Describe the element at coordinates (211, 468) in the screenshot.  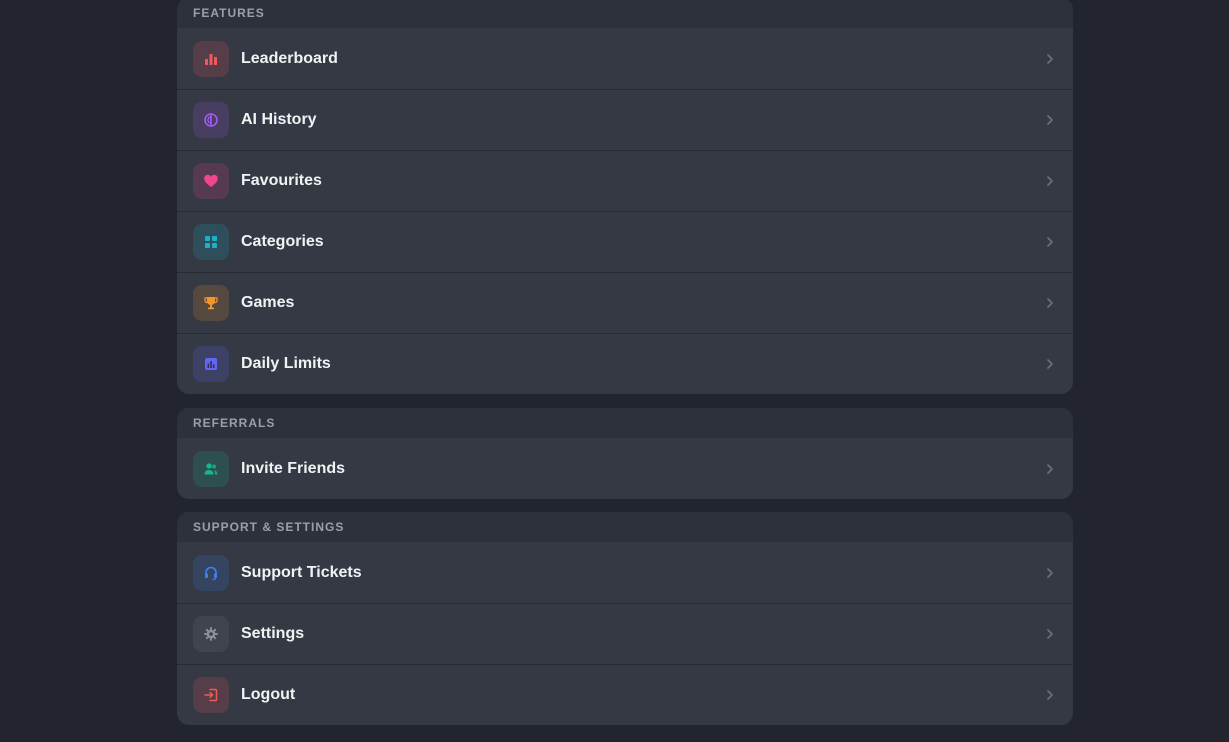
I see `users-icon` at that location.